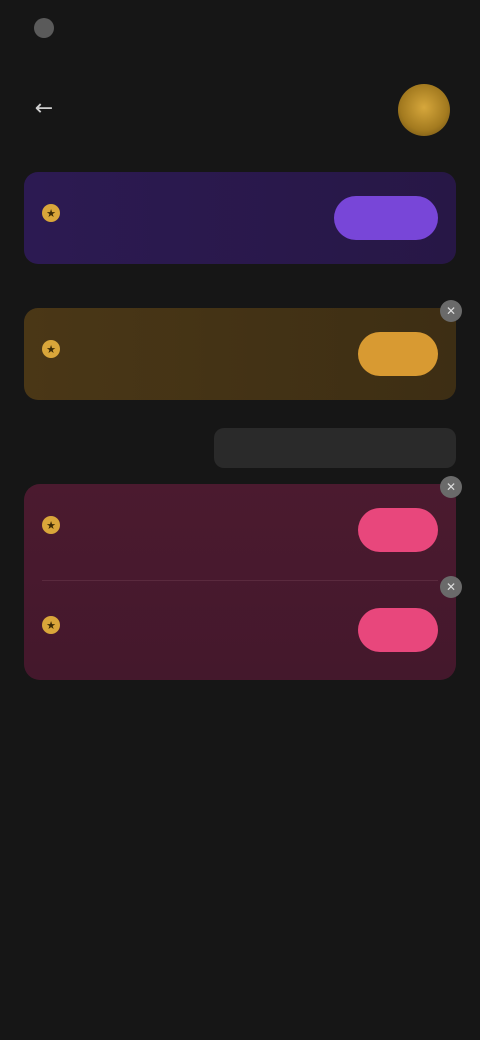  What do you see at coordinates (398, 354) in the screenshot?
I see `promo-gold-button` at bounding box center [398, 354].